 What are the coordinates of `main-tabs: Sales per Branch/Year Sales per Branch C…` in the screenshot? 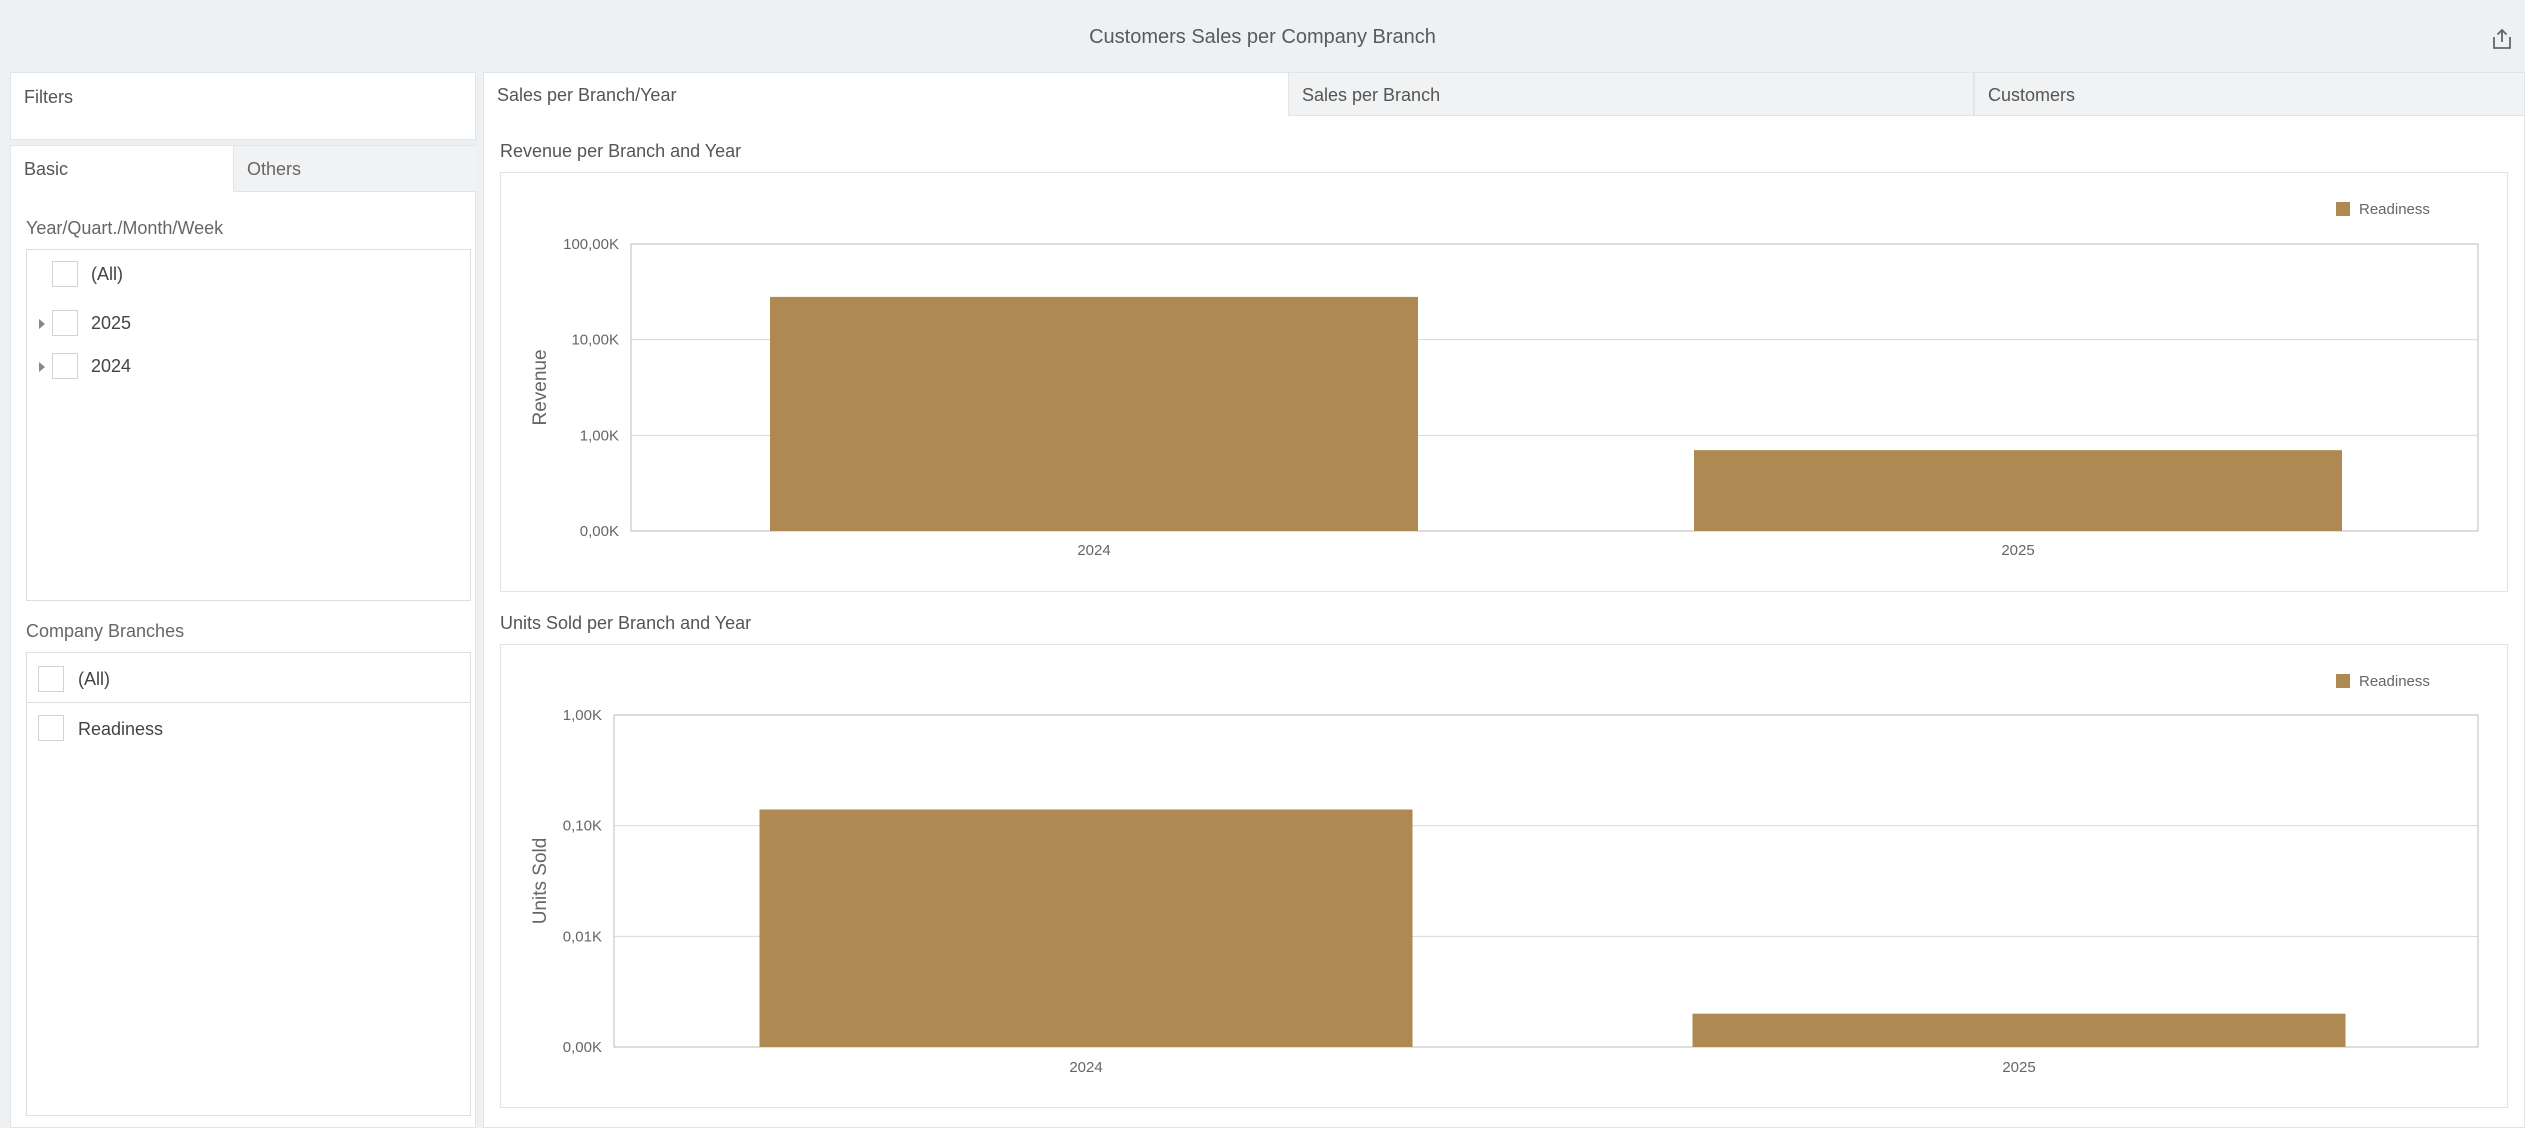 It's located at (1504, 94).